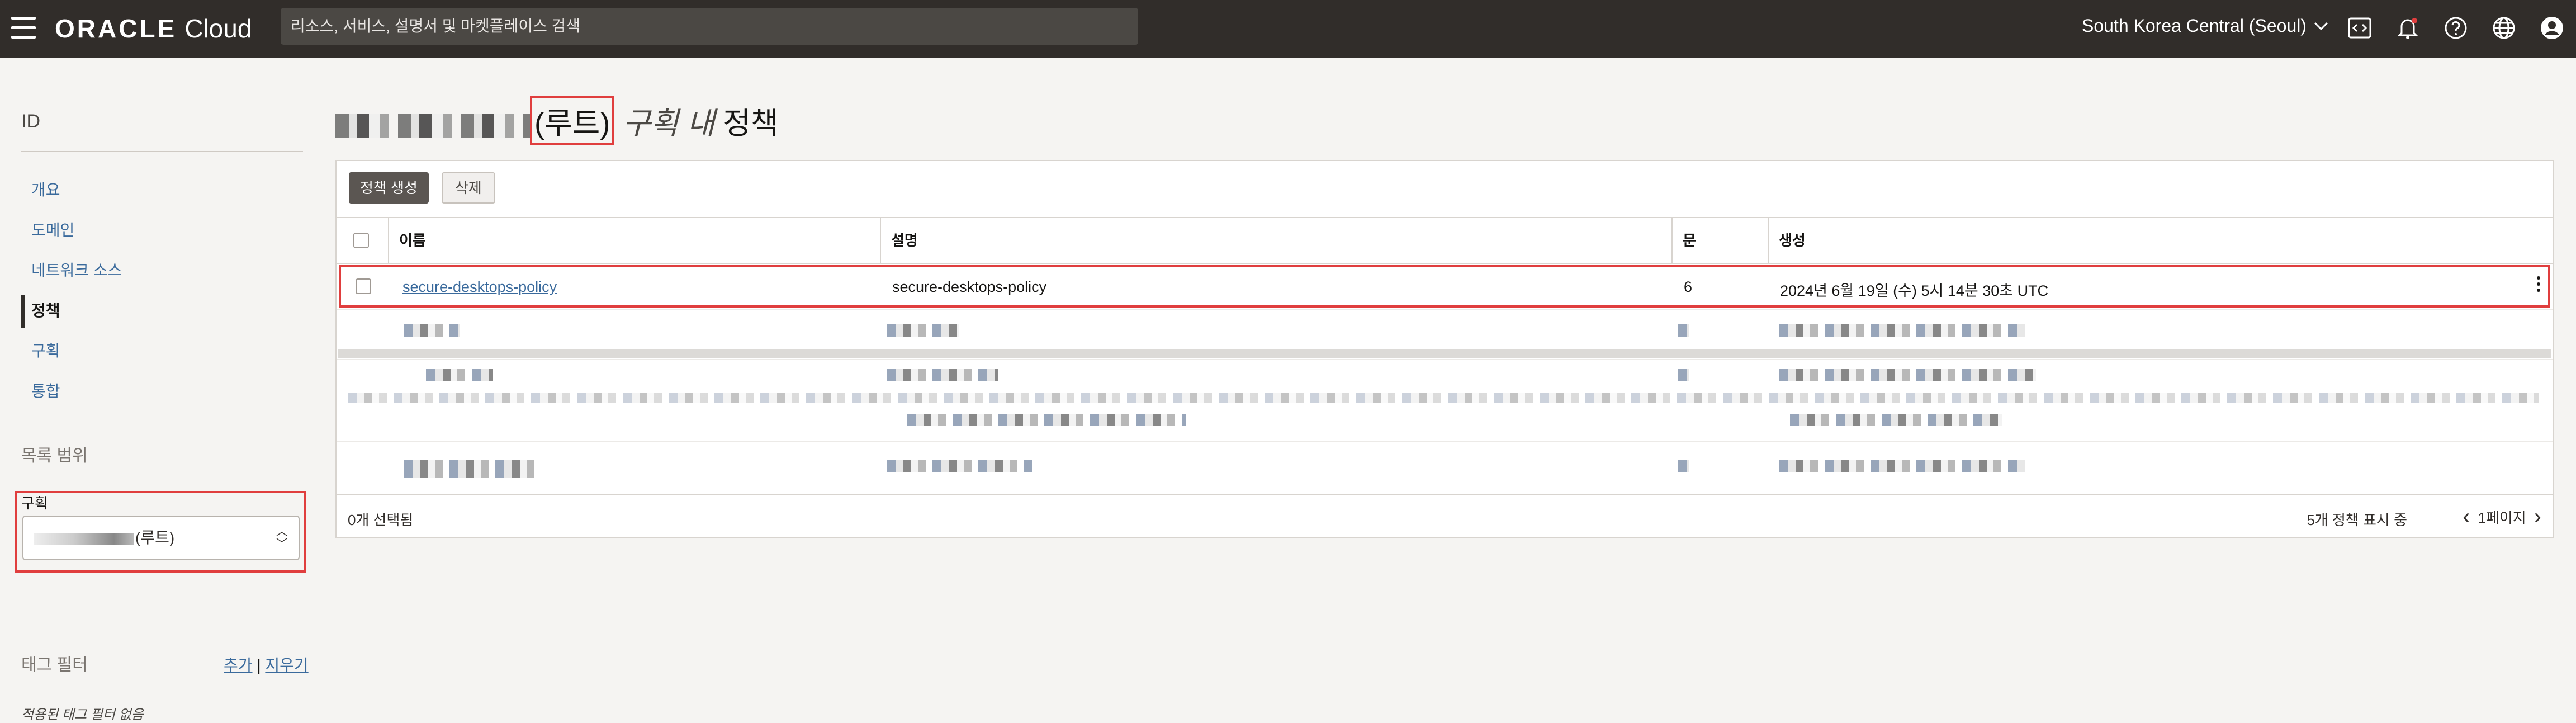 The height and width of the screenshot is (723, 2576). I want to click on compartment-select: (루트) ︿ ﹀, so click(161, 538).